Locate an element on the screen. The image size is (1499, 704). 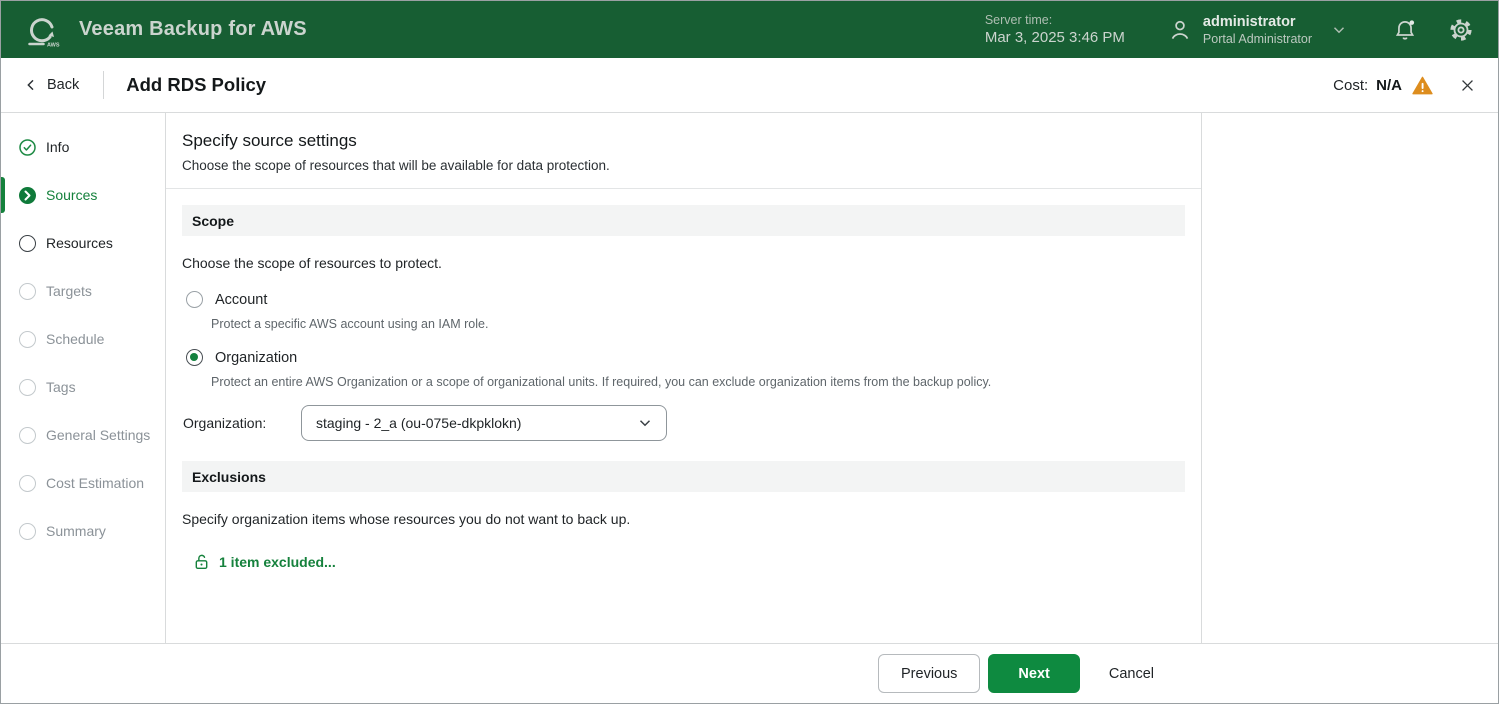
user-icon is located at coordinates (1180, 30).